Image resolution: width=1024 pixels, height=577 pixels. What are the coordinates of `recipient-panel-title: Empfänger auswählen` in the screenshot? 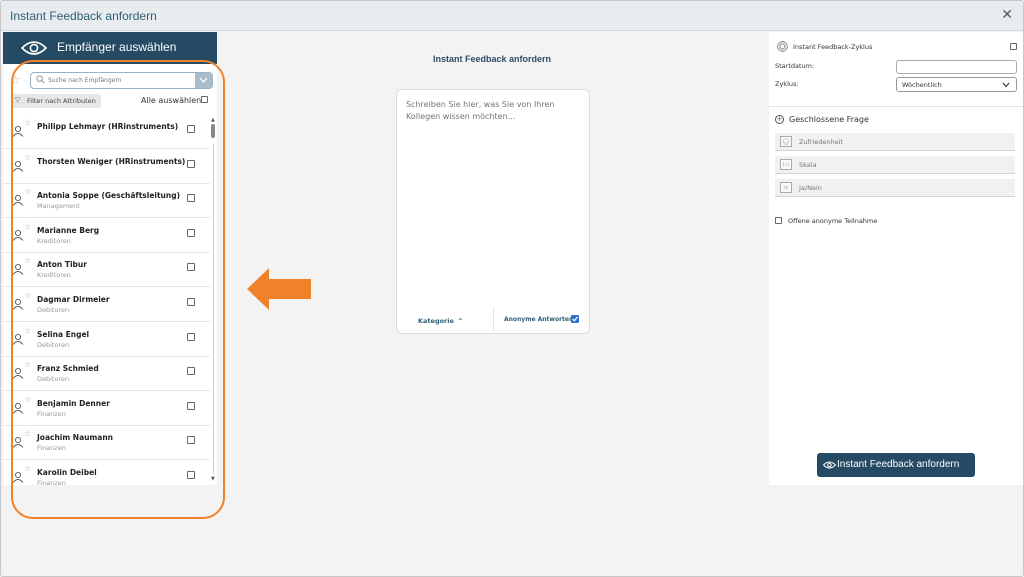 It's located at (117, 47).